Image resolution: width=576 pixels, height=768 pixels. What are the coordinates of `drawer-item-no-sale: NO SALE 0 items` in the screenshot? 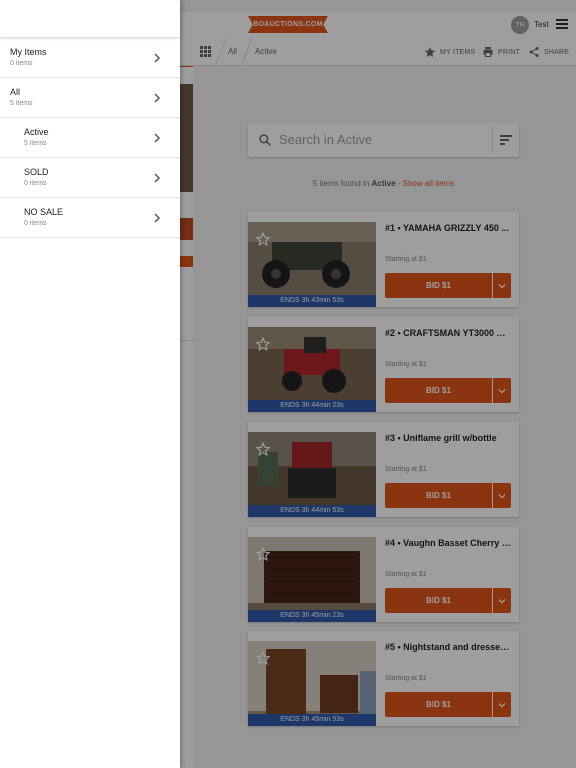 It's located at (90, 218).